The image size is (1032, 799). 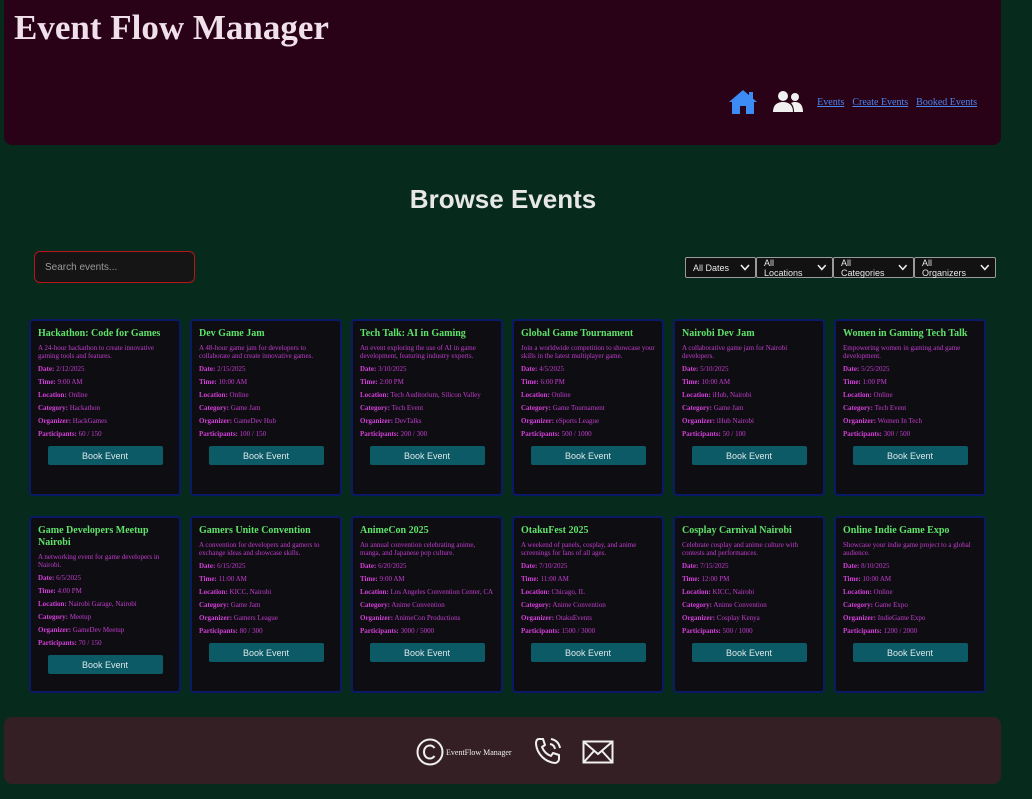 I want to click on date-filter-select: All Dates, so click(x=720, y=267).